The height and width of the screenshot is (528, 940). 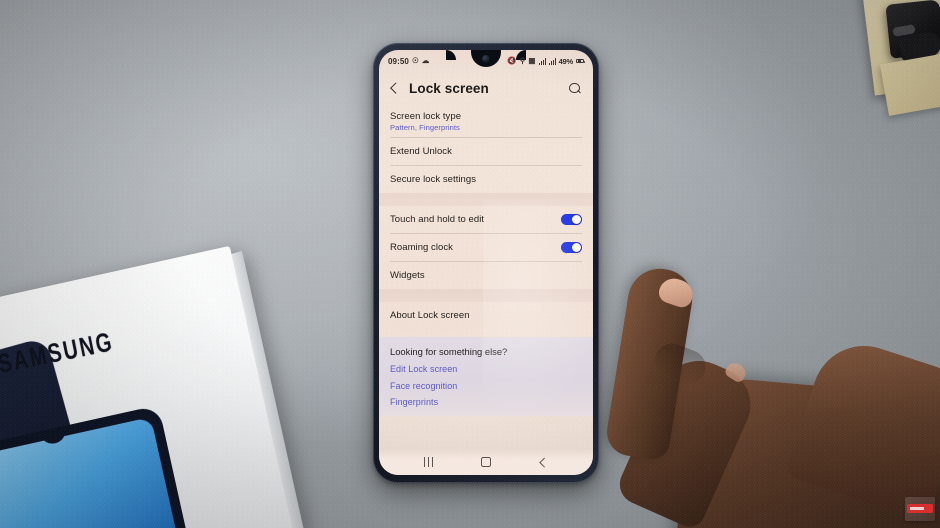 What do you see at coordinates (910, 84) in the screenshot?
I see `wood-block-lower` at bounding box center [910, 84].